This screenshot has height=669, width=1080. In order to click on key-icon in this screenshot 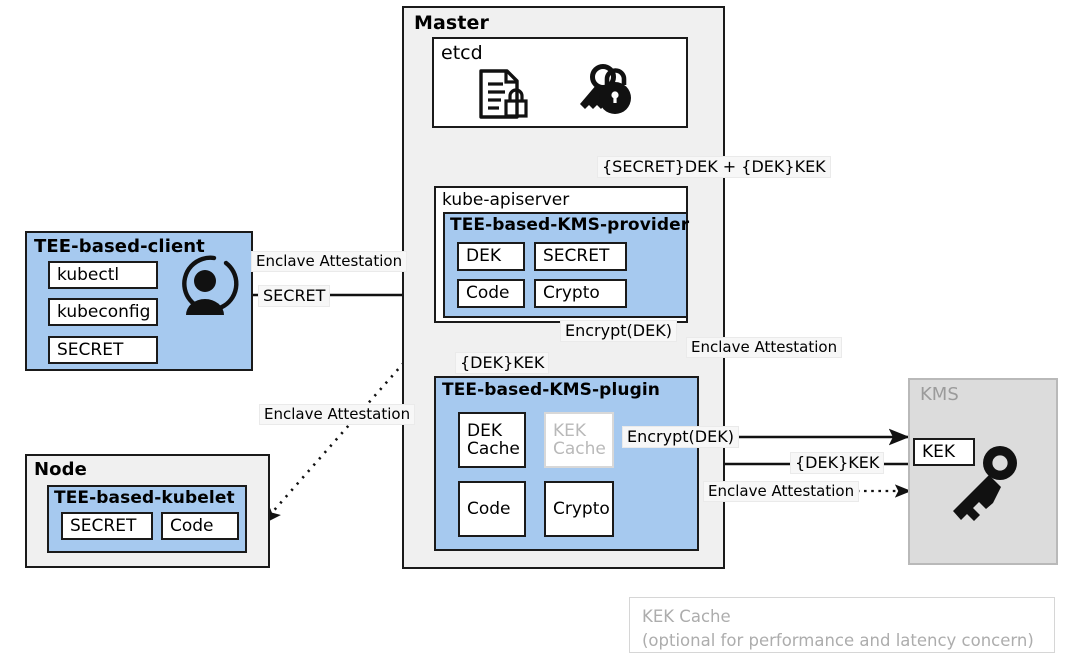, I will do `click(981, 484)`.